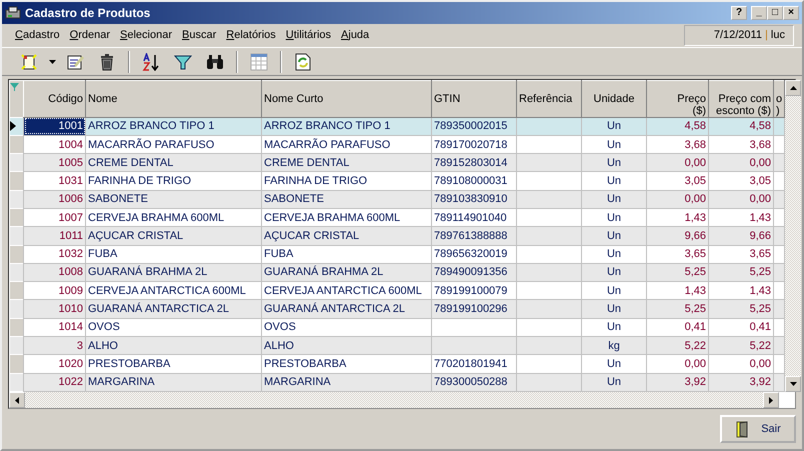  I want to click on table-cell: 3, so click(55, 345).